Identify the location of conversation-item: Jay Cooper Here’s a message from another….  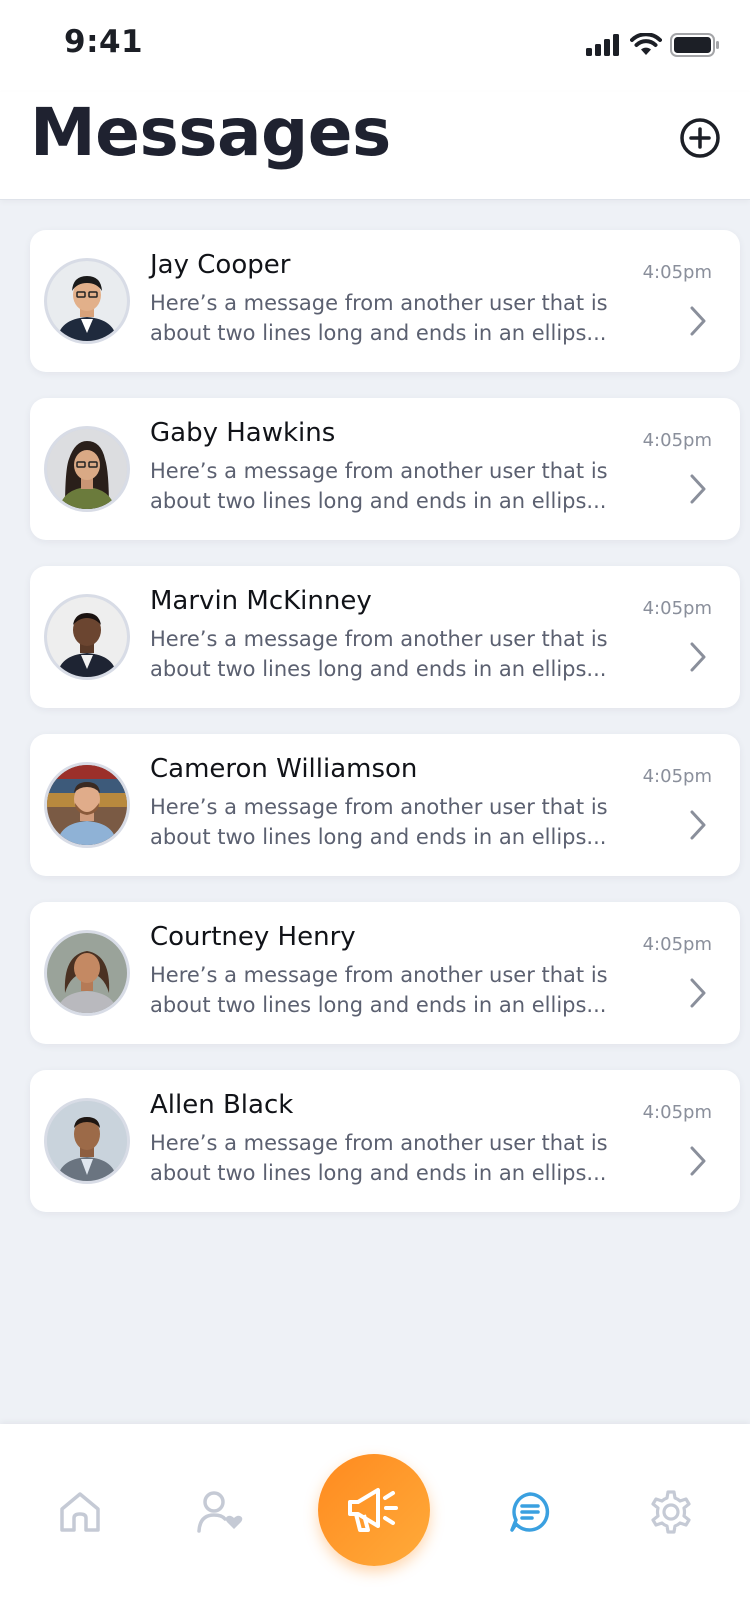
(385, 301).